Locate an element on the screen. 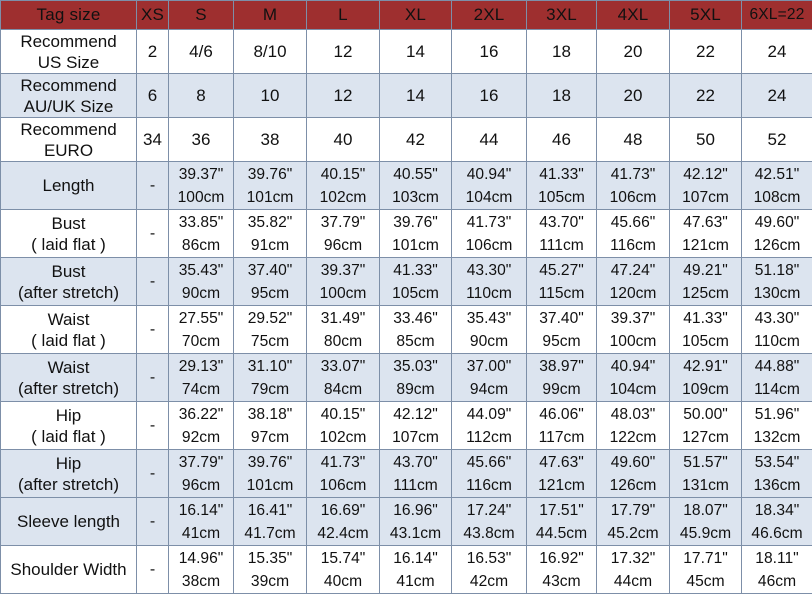  measurement-inches: 17.24" is located at coordinates (489, 510).